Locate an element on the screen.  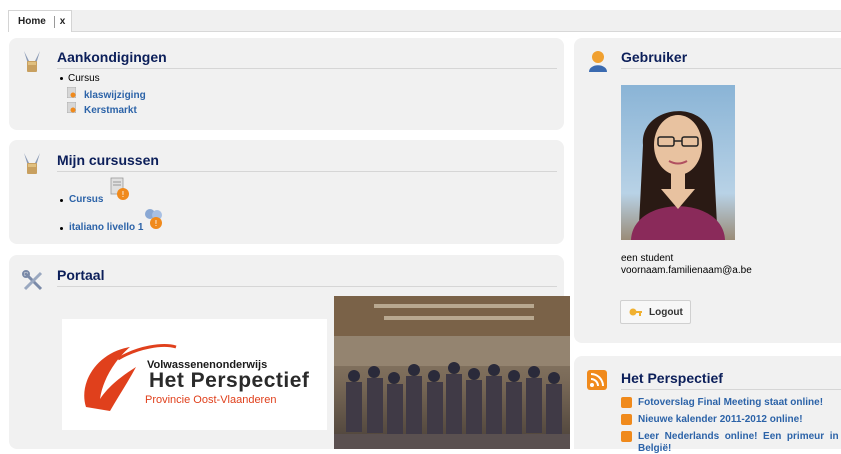
logo-text-line2: Het Perspectief is located at coordinates (229, 380).